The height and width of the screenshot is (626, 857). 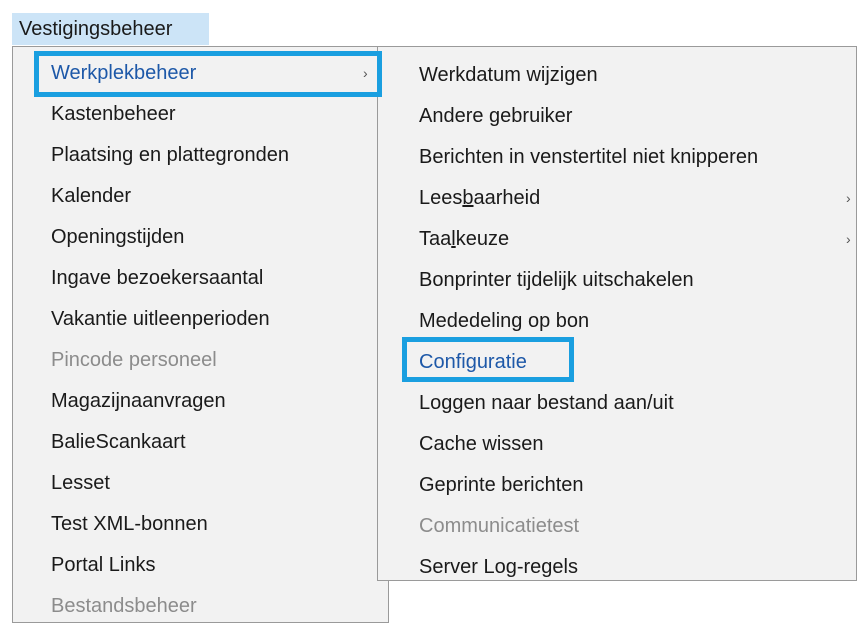 I want to click on menu-item-label: Leesbaarheid, so click(x=479, y=198).